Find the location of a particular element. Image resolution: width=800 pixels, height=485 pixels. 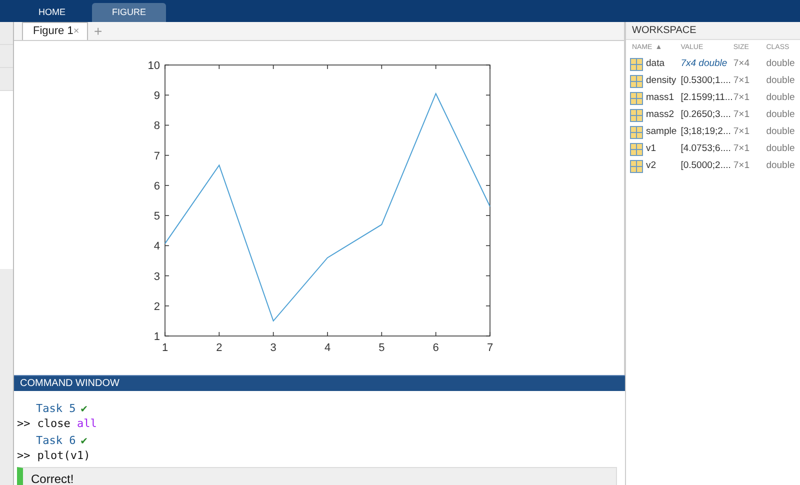

variable-name: v2 is located at coordinates (651, 166).